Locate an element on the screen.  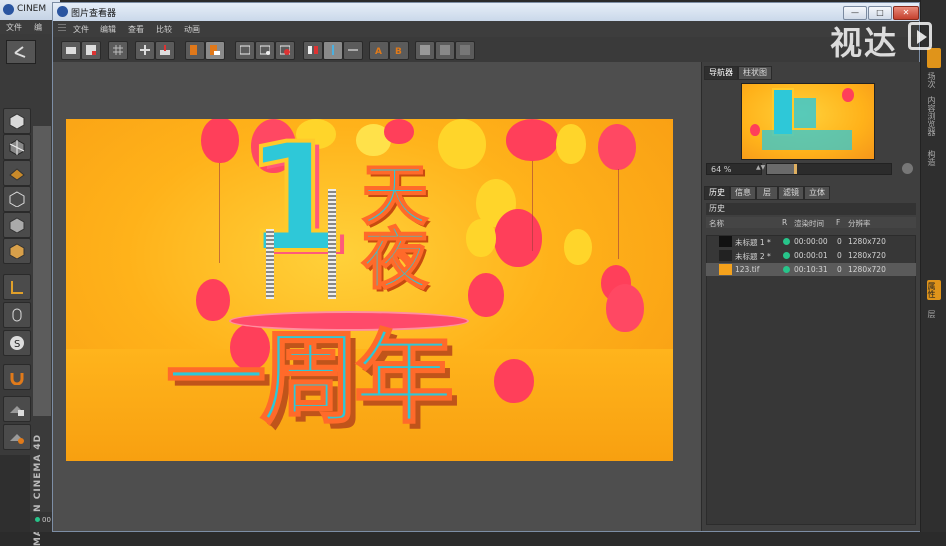
menu-view: 查看 is located at coordinates (136, 29).